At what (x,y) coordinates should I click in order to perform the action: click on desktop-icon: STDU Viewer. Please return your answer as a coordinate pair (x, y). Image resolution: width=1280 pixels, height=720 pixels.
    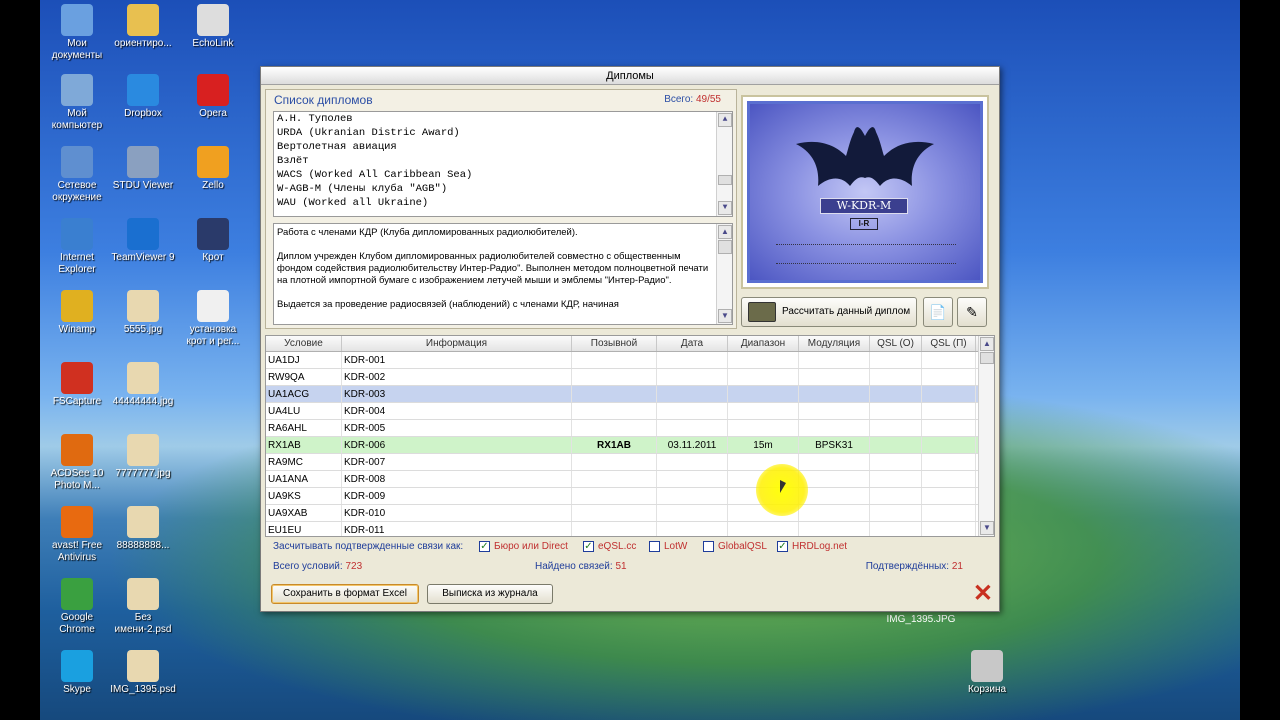
    Looking at the image, I should click on (143, 169).